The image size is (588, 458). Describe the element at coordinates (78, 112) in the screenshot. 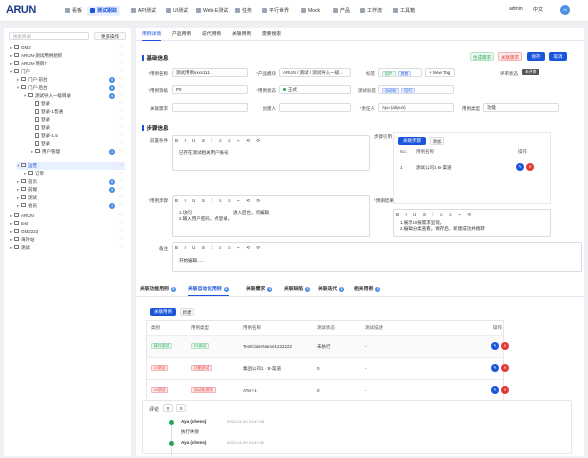

I see `tree-item-case: 登录-1普通 ⋯` at that location.